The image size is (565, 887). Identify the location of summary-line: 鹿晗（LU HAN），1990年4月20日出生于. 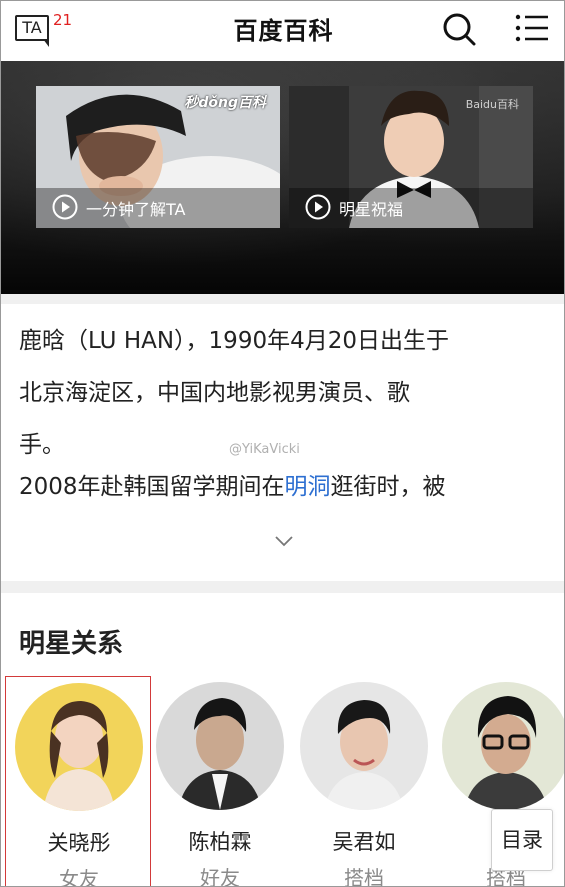
(234, 341).